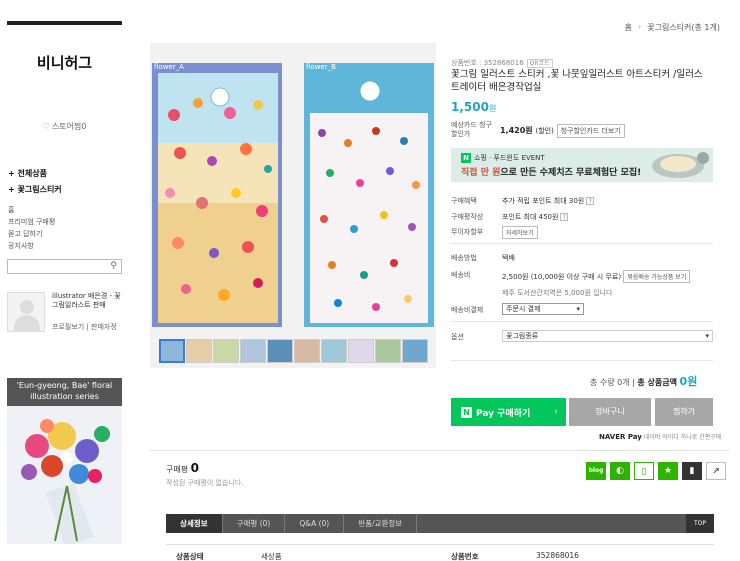 The image size is (740, 561). I want to click on profile-name: illustrator 배은경 - 꽃그림일러스트 판매, so click(88, 301).